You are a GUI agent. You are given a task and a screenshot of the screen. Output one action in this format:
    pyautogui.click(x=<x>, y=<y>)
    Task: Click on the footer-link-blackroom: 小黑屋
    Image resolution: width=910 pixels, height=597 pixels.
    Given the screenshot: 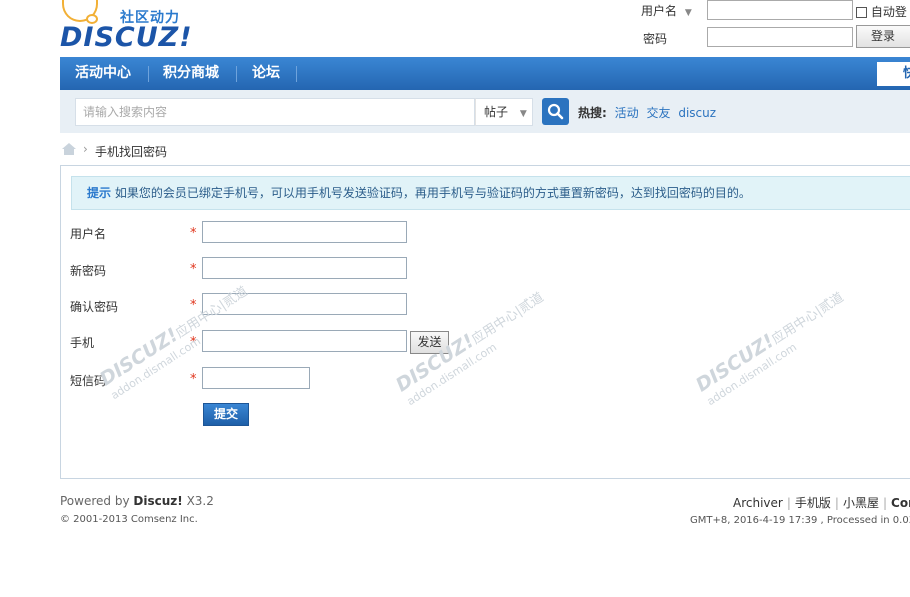 What is the action you would take?
    pyautogui.click(x=861, y=503)
    